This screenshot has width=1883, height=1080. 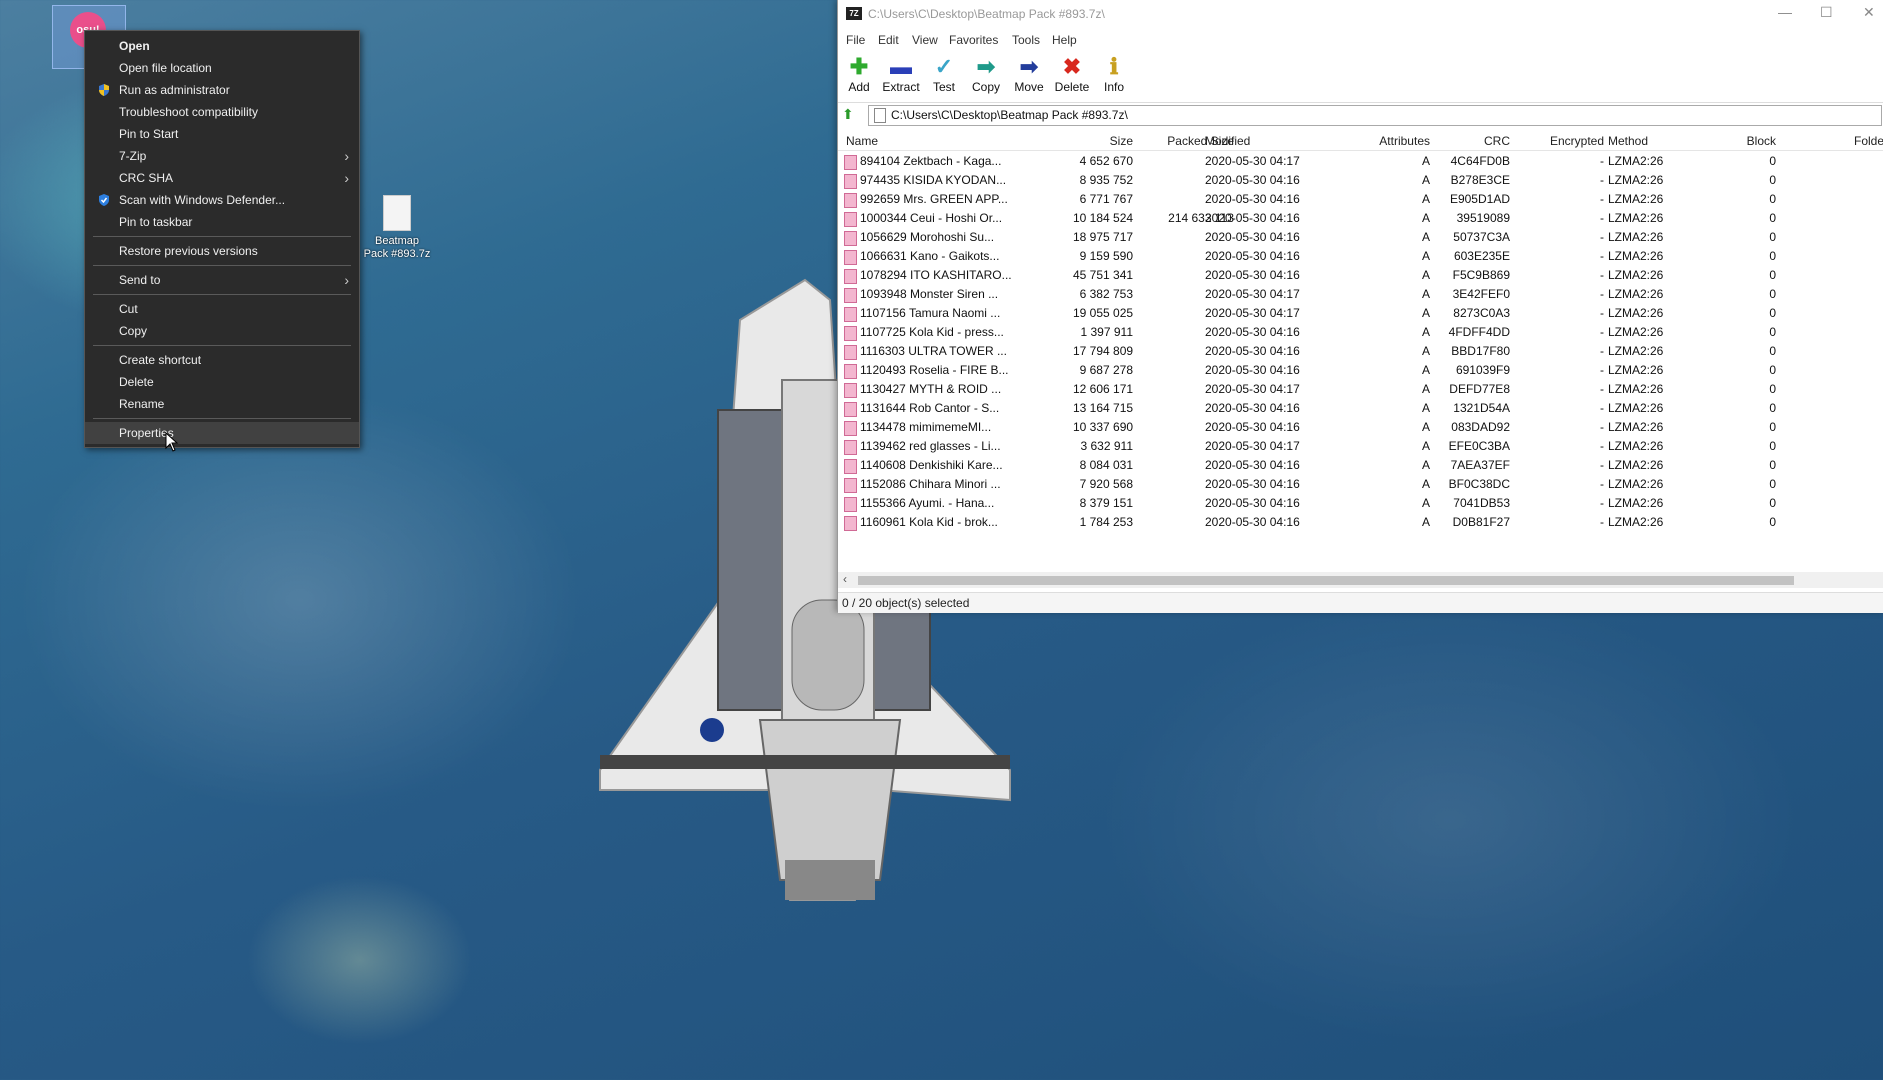 I want to click on menu-item-cut: Cut, so click(x=222, y=309).